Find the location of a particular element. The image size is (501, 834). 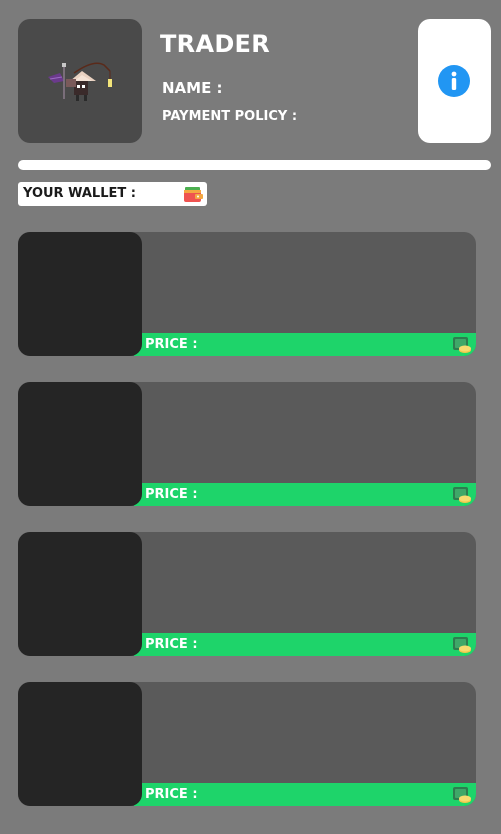

info-button is located at coordinates (454, 81).